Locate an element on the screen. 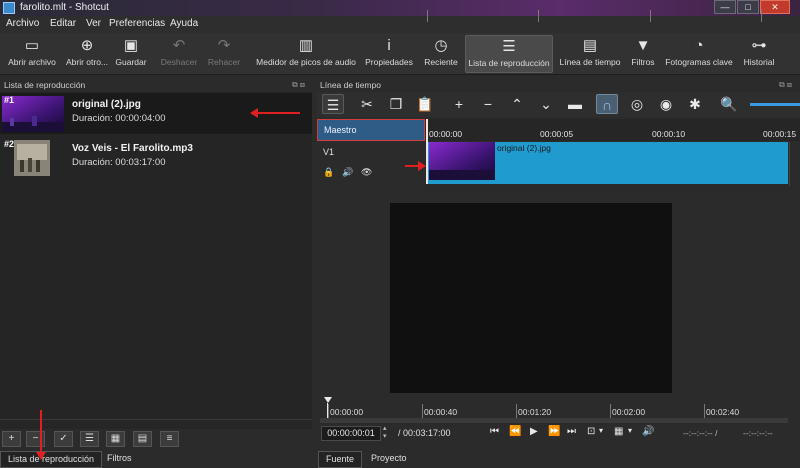  rewind-icon: ⏪ is located at coordinates (515, 431).